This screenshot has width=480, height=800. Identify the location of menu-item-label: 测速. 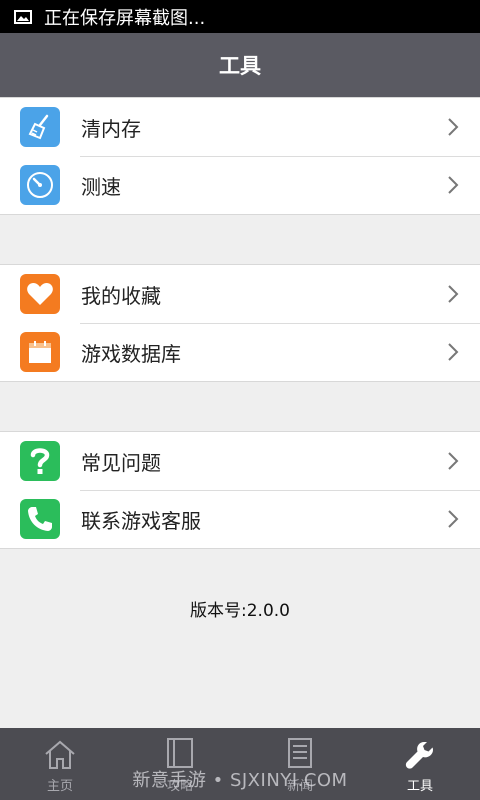
(101, 186).